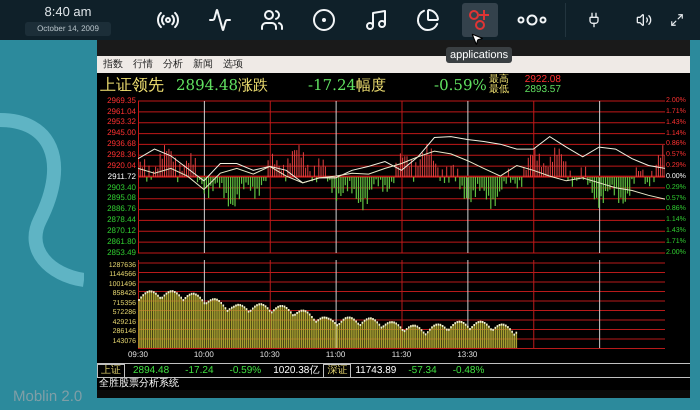 The image size is (700, 410). What do you see at coordinates (644, 20) in the screenshot?
I see `volume-icon` at bounding box center [644, 20].